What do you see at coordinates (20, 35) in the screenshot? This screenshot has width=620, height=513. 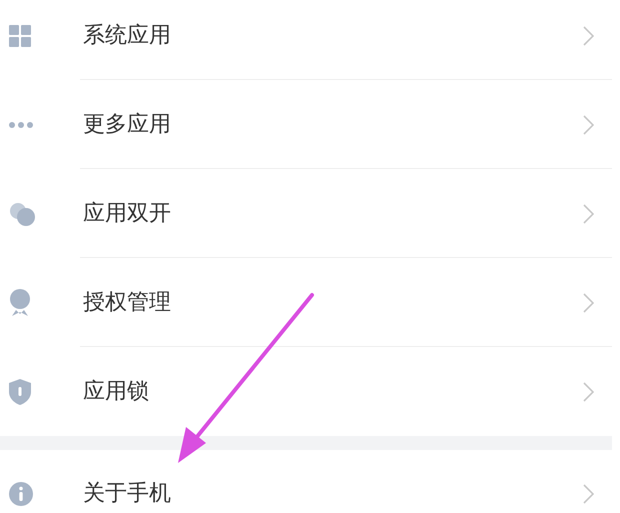 I see `grid-icon` at bounding box center [20, 35].